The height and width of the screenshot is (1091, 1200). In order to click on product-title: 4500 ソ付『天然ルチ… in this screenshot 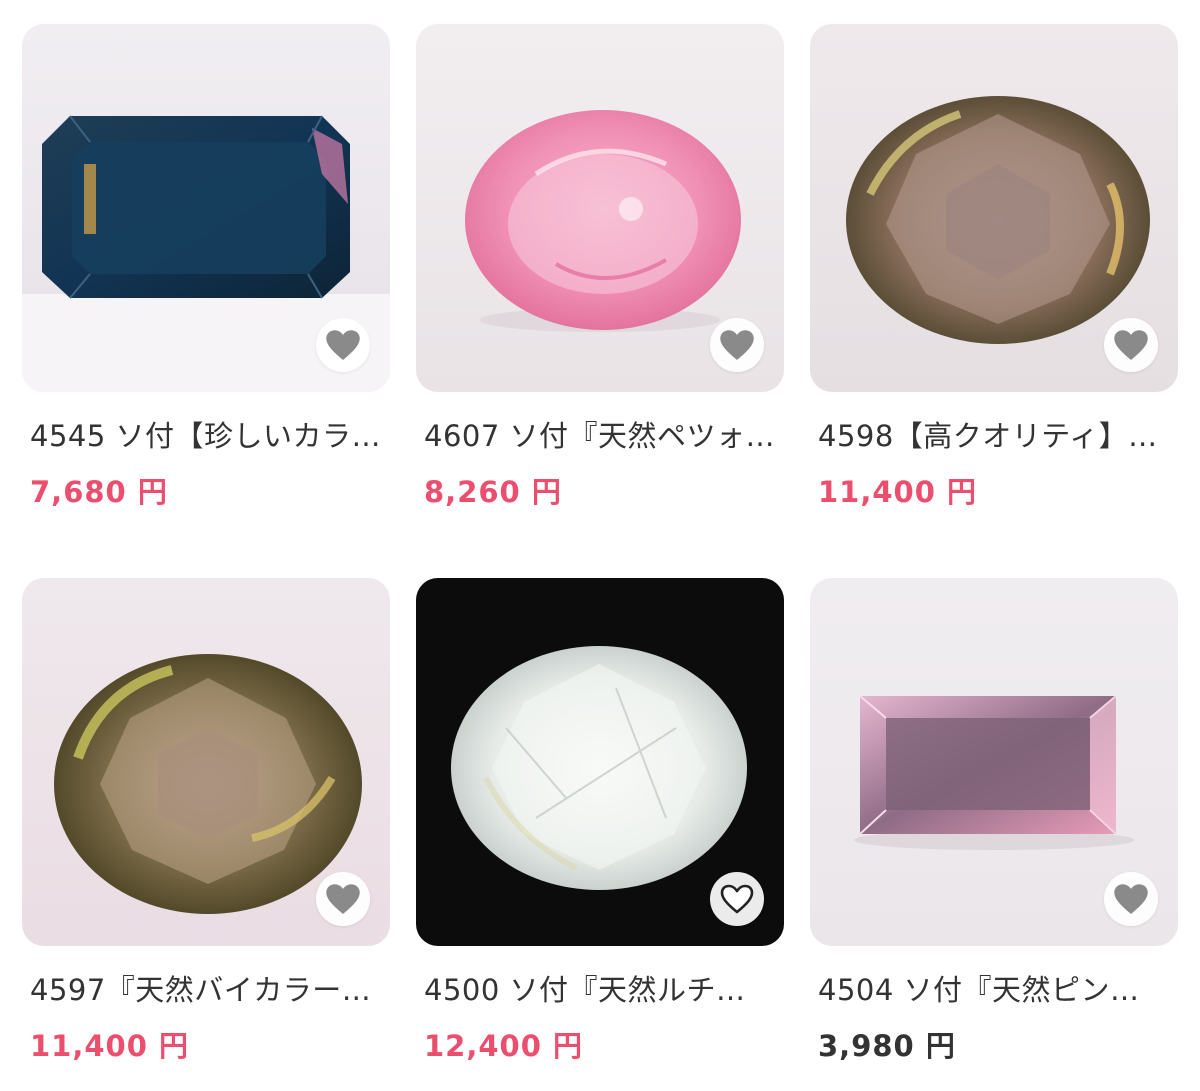, I will do `click(604, 990)`.